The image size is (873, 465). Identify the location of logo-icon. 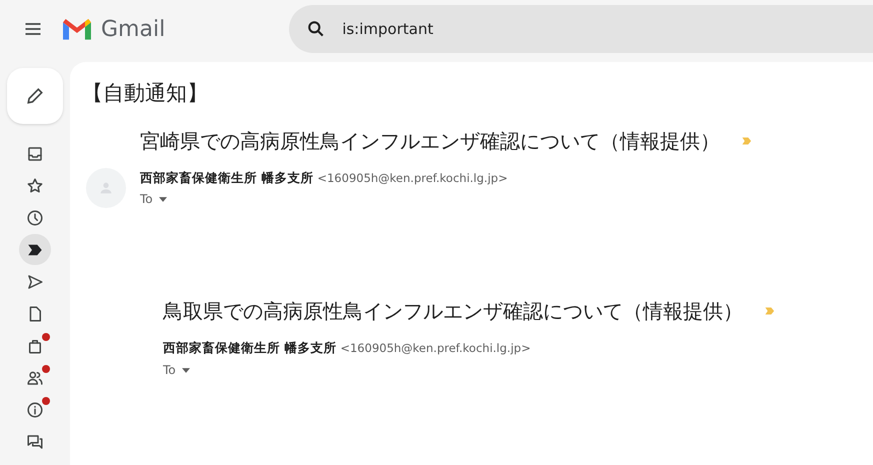
(77, 29).